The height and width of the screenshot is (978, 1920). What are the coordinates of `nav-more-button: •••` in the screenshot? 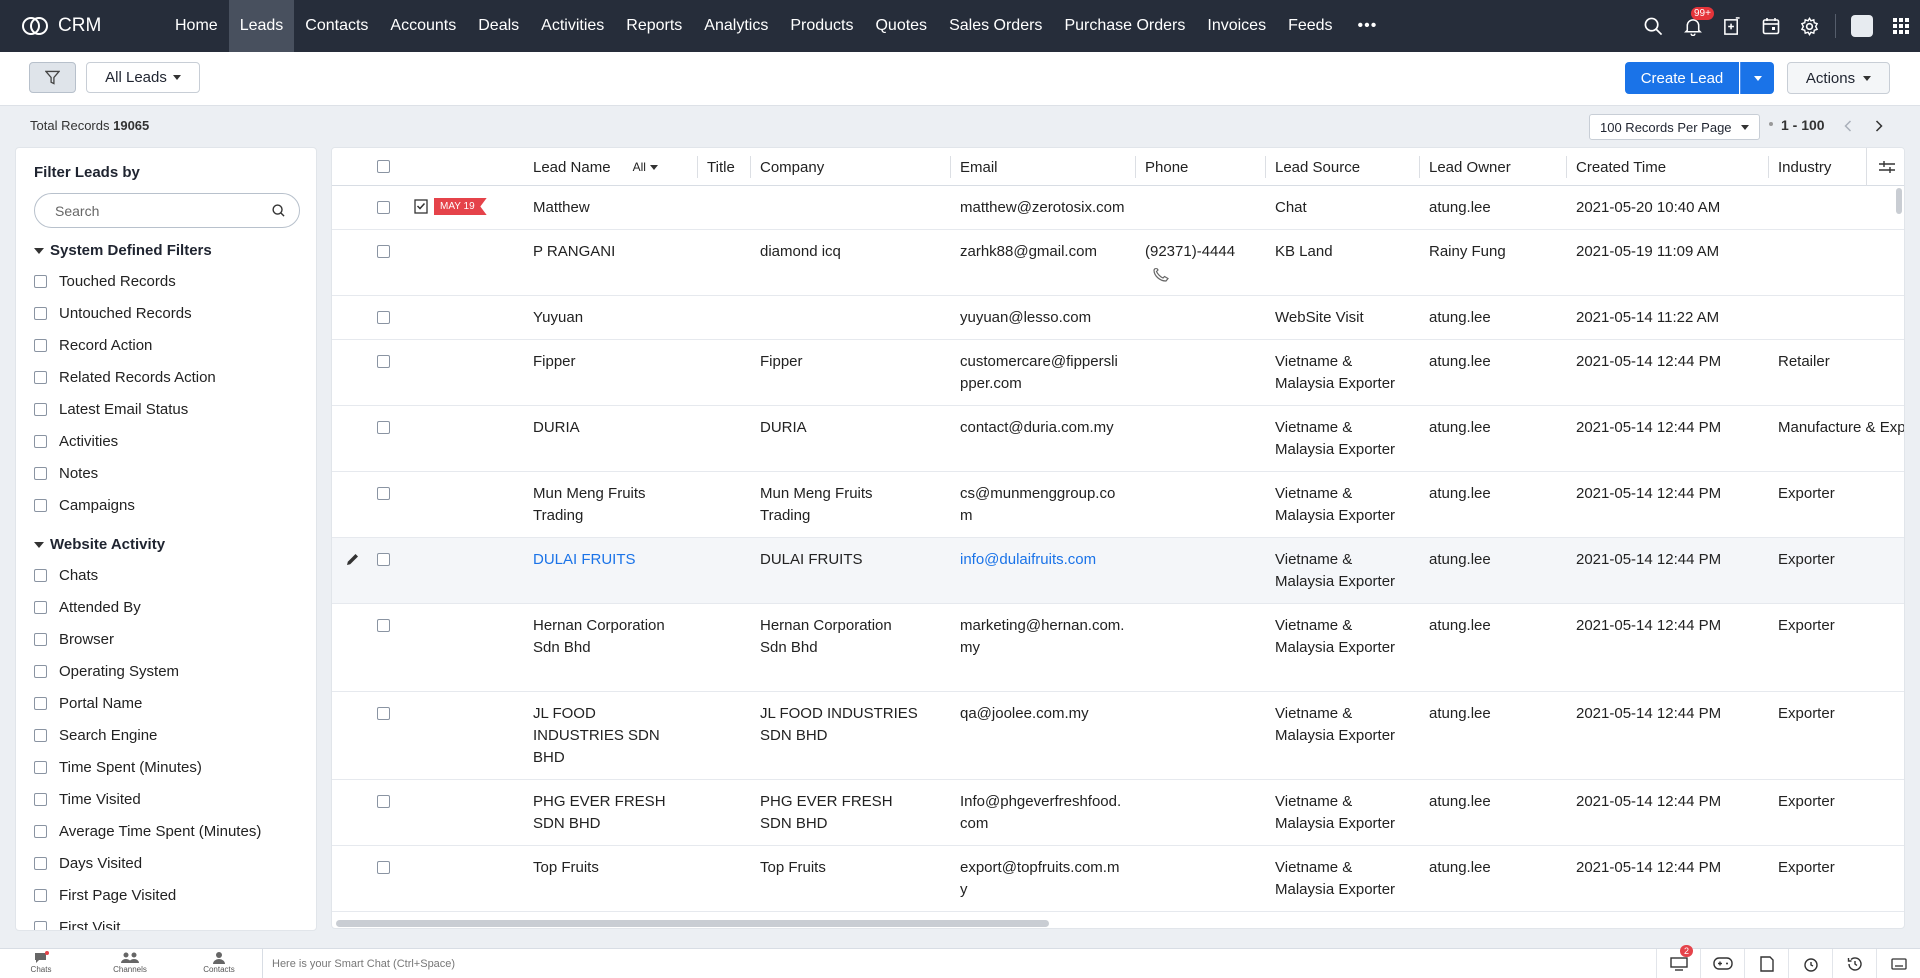 It's located at (1368, 26).